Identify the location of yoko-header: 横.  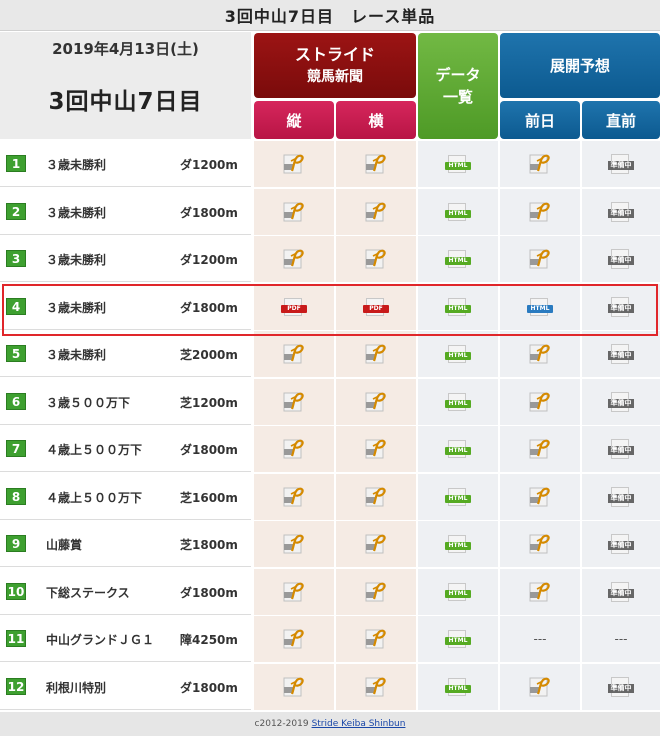
(376, 120).